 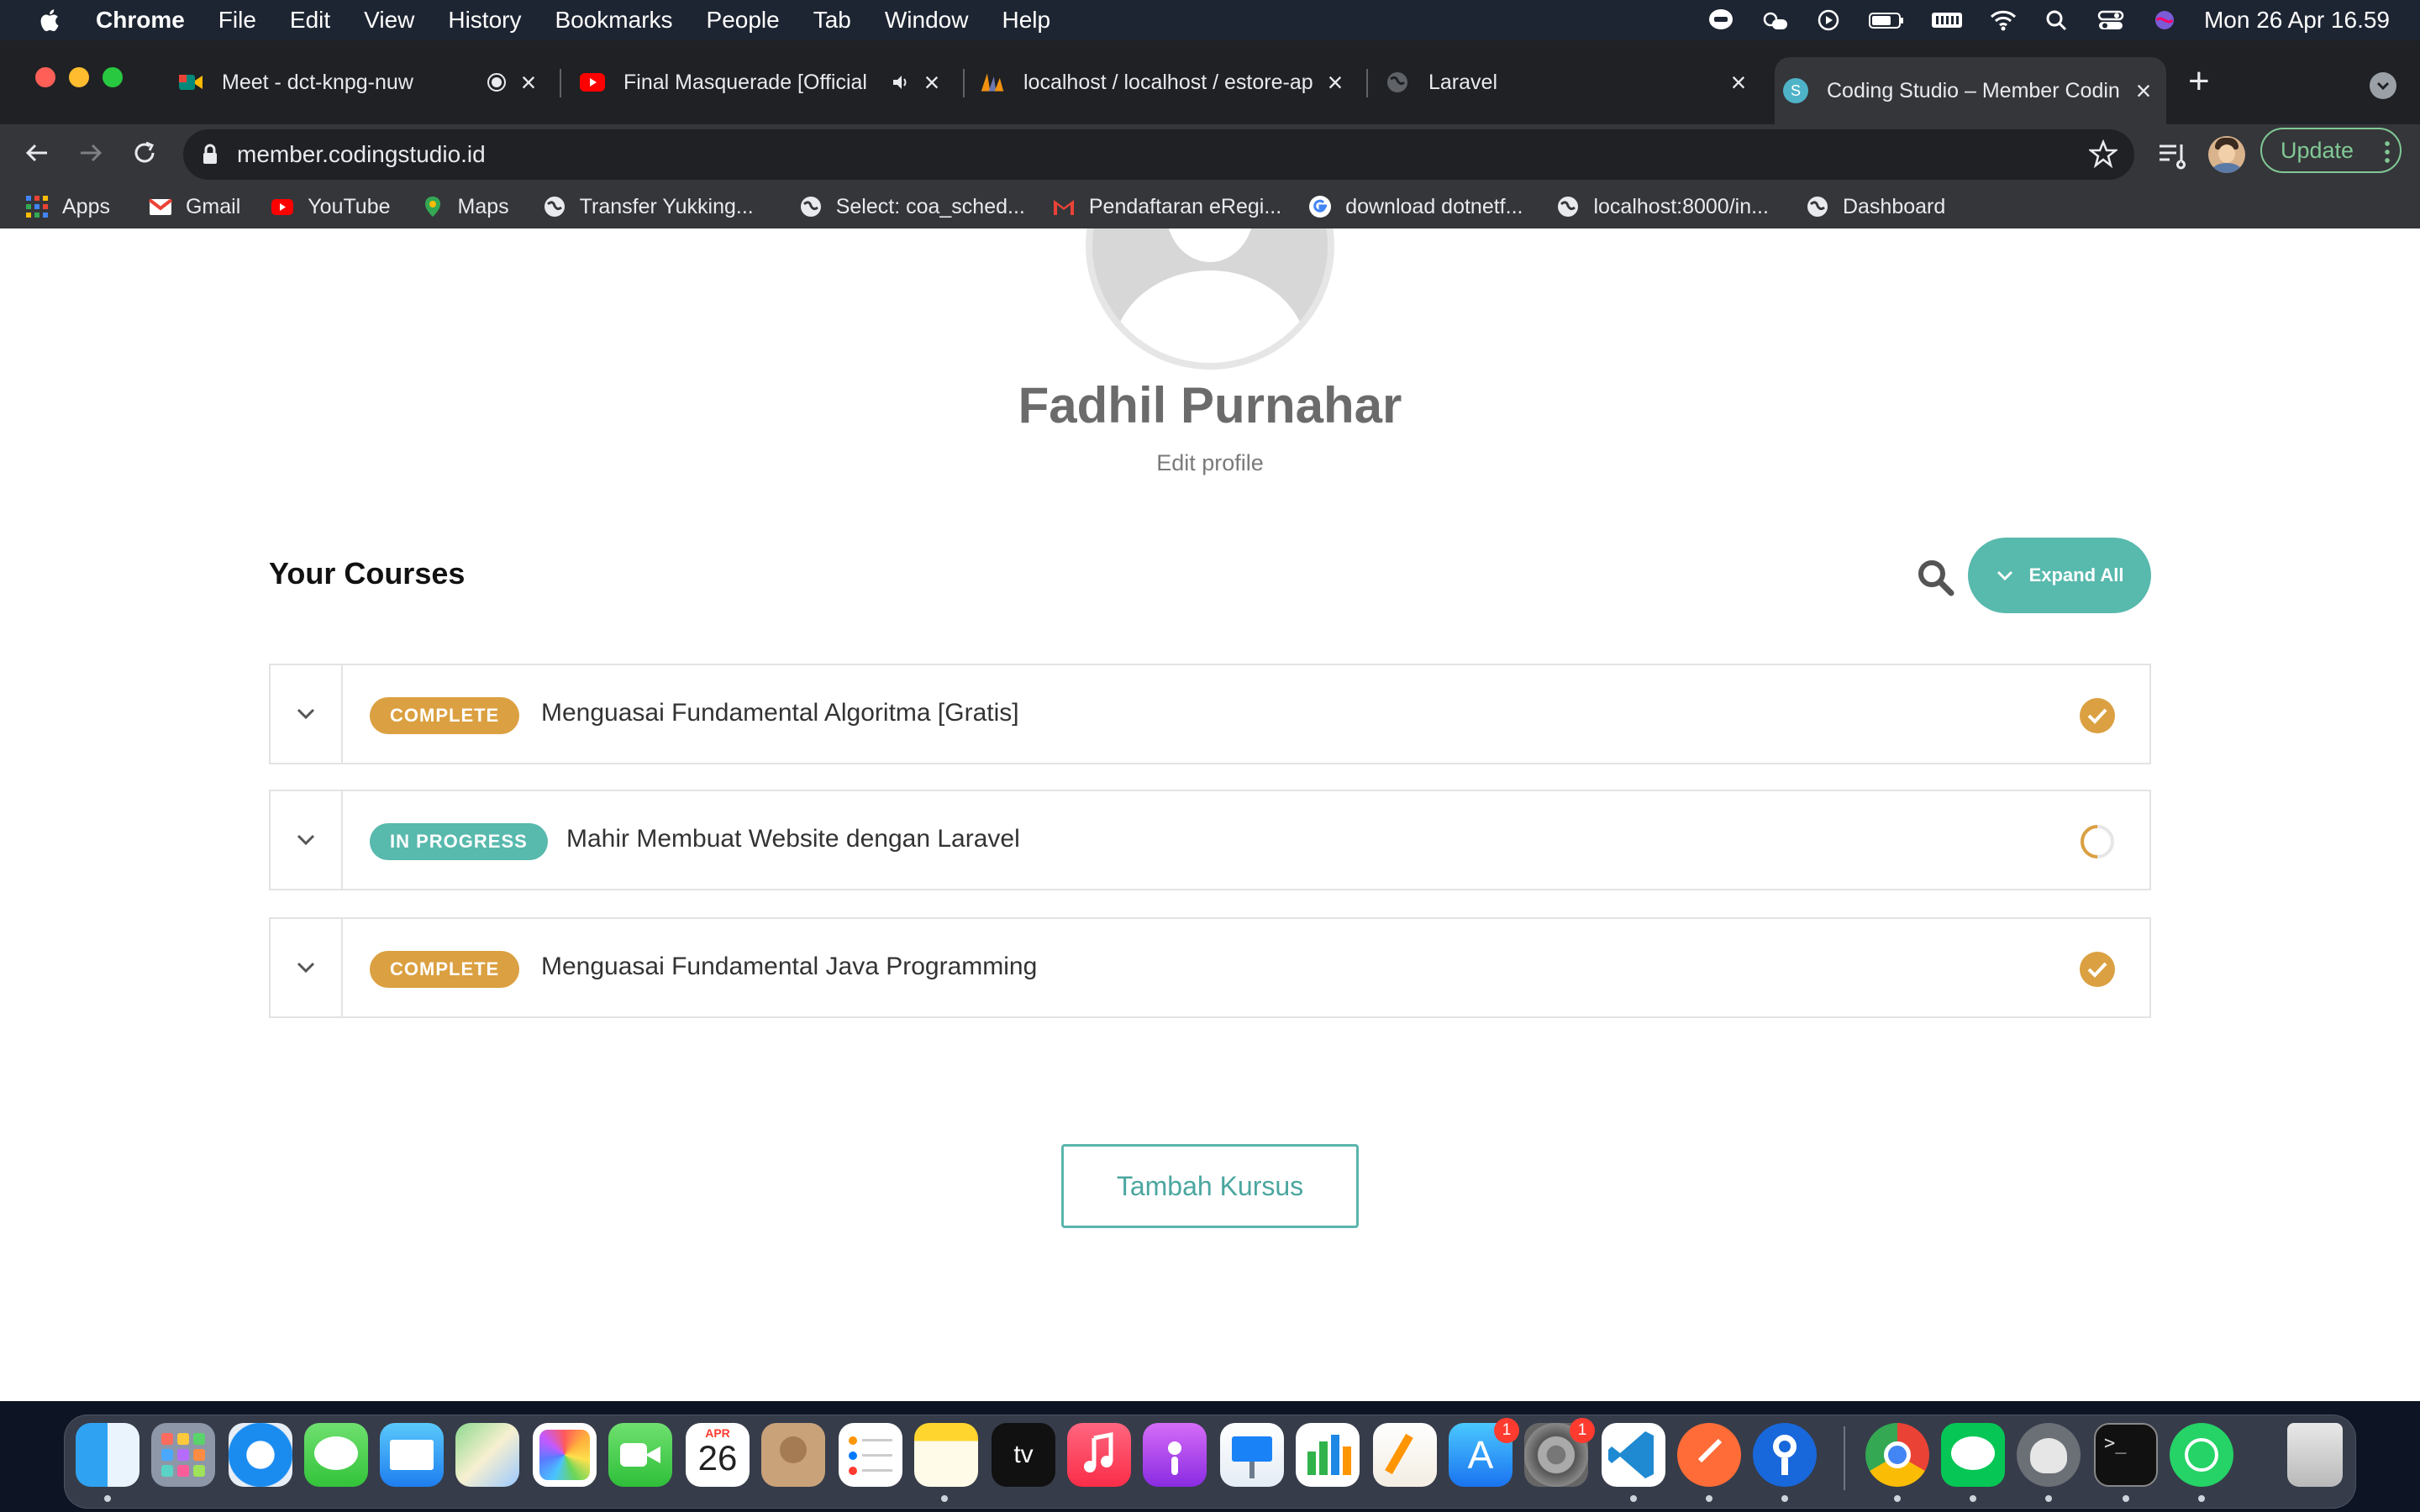 I want to click on menu-history: History, so click(x=484, y=20).